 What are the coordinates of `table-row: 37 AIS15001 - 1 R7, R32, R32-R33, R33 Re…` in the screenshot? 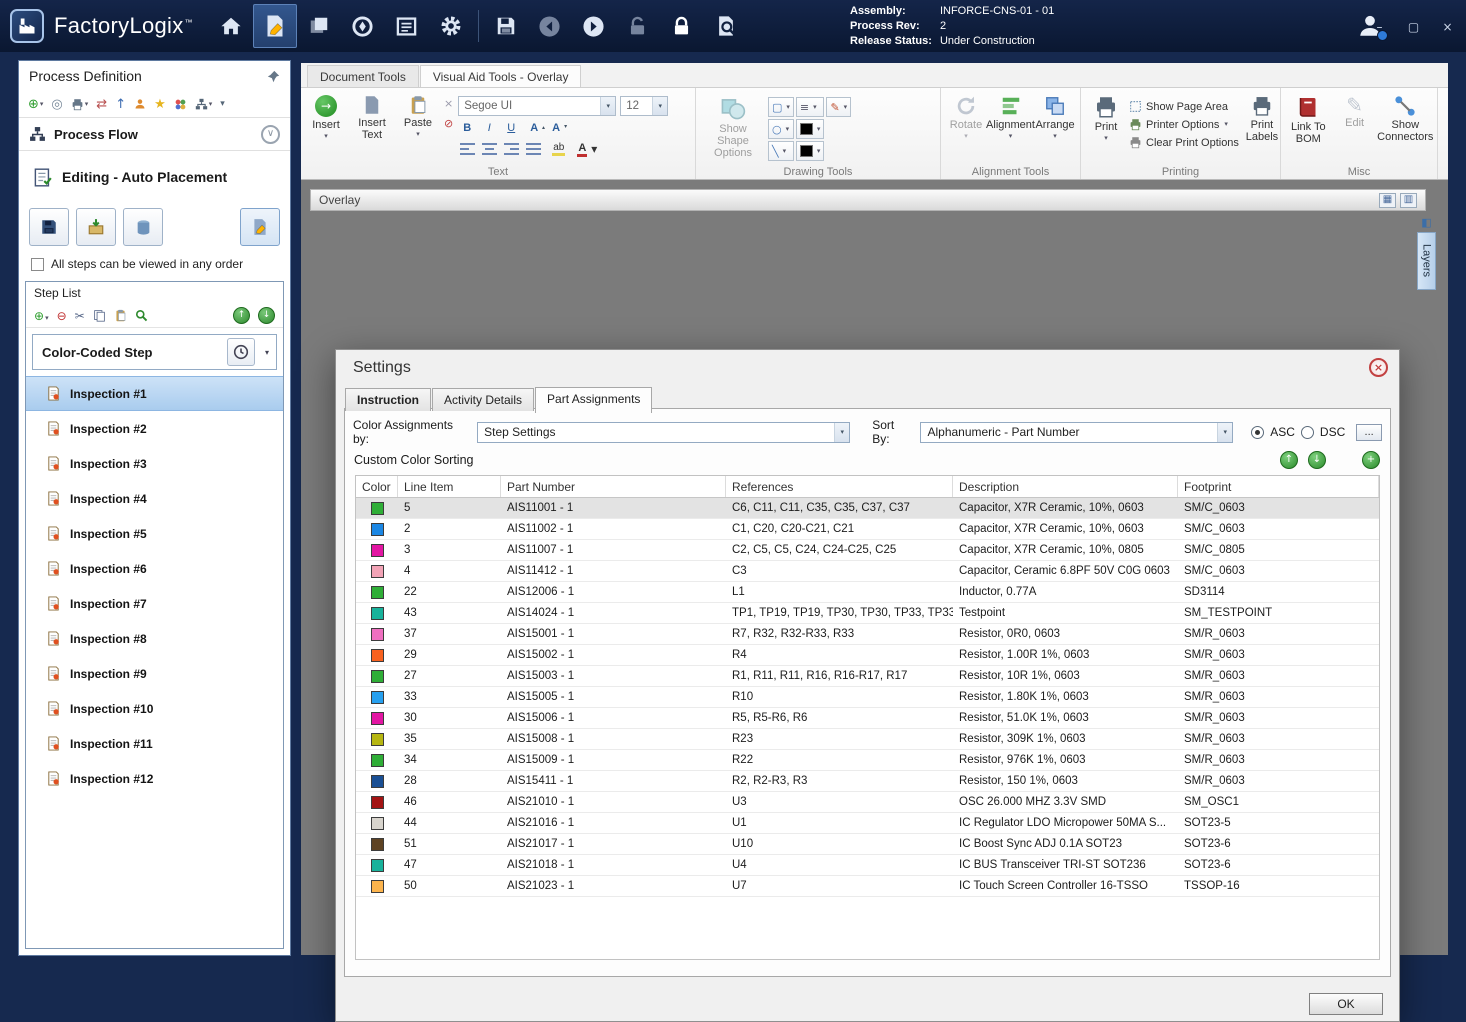 It's located at (867, 634).